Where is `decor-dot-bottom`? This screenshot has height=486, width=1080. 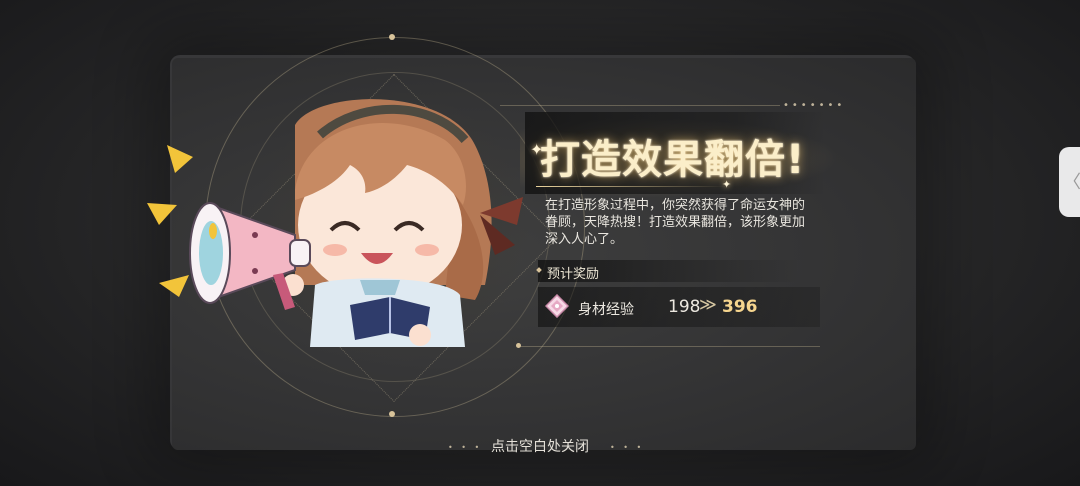 decor-dot-bottom is located at coordinates (392, 414).